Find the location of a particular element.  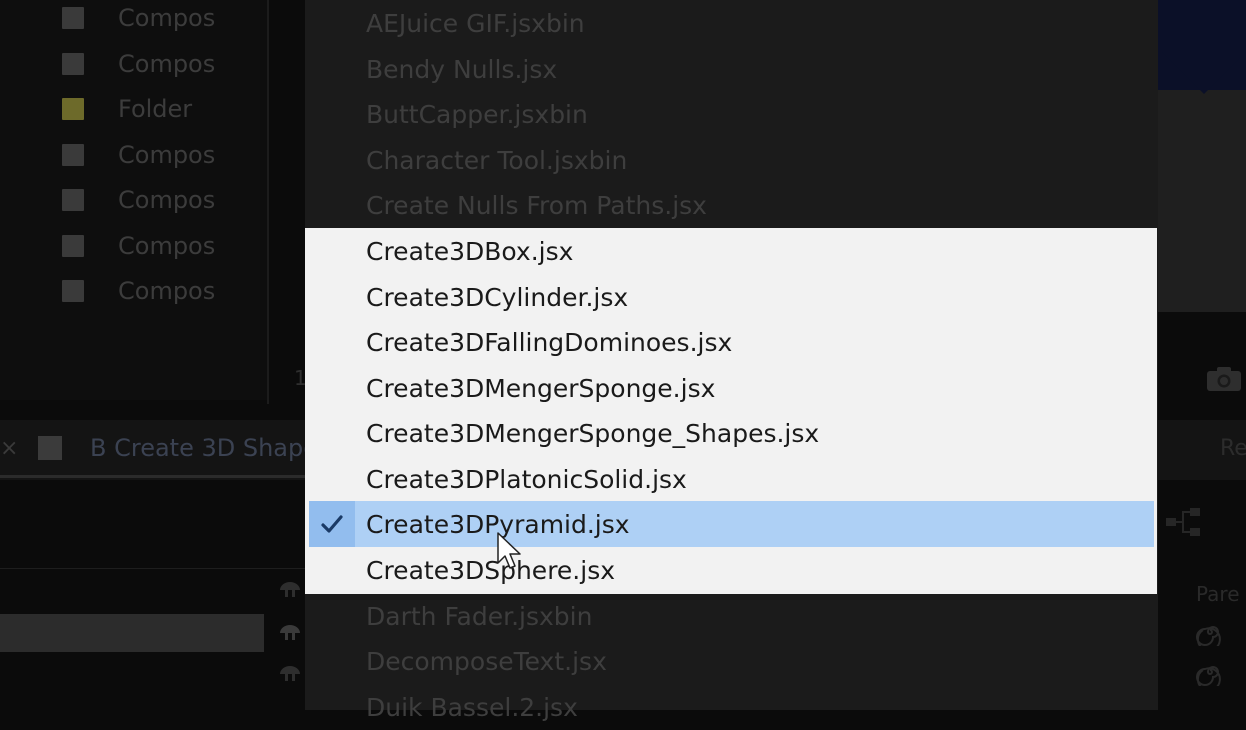

viewer-shape is located at coordinates (1204, 73).